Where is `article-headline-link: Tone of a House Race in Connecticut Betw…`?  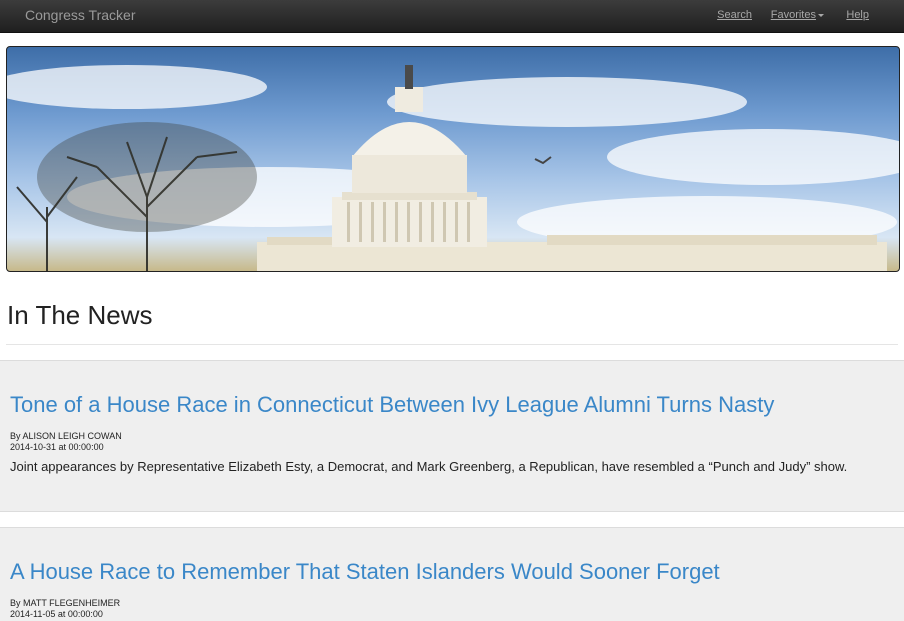 article-headline-link: Tone of a House Race in Connecticut Betw… is located at coordinates (392, 405).